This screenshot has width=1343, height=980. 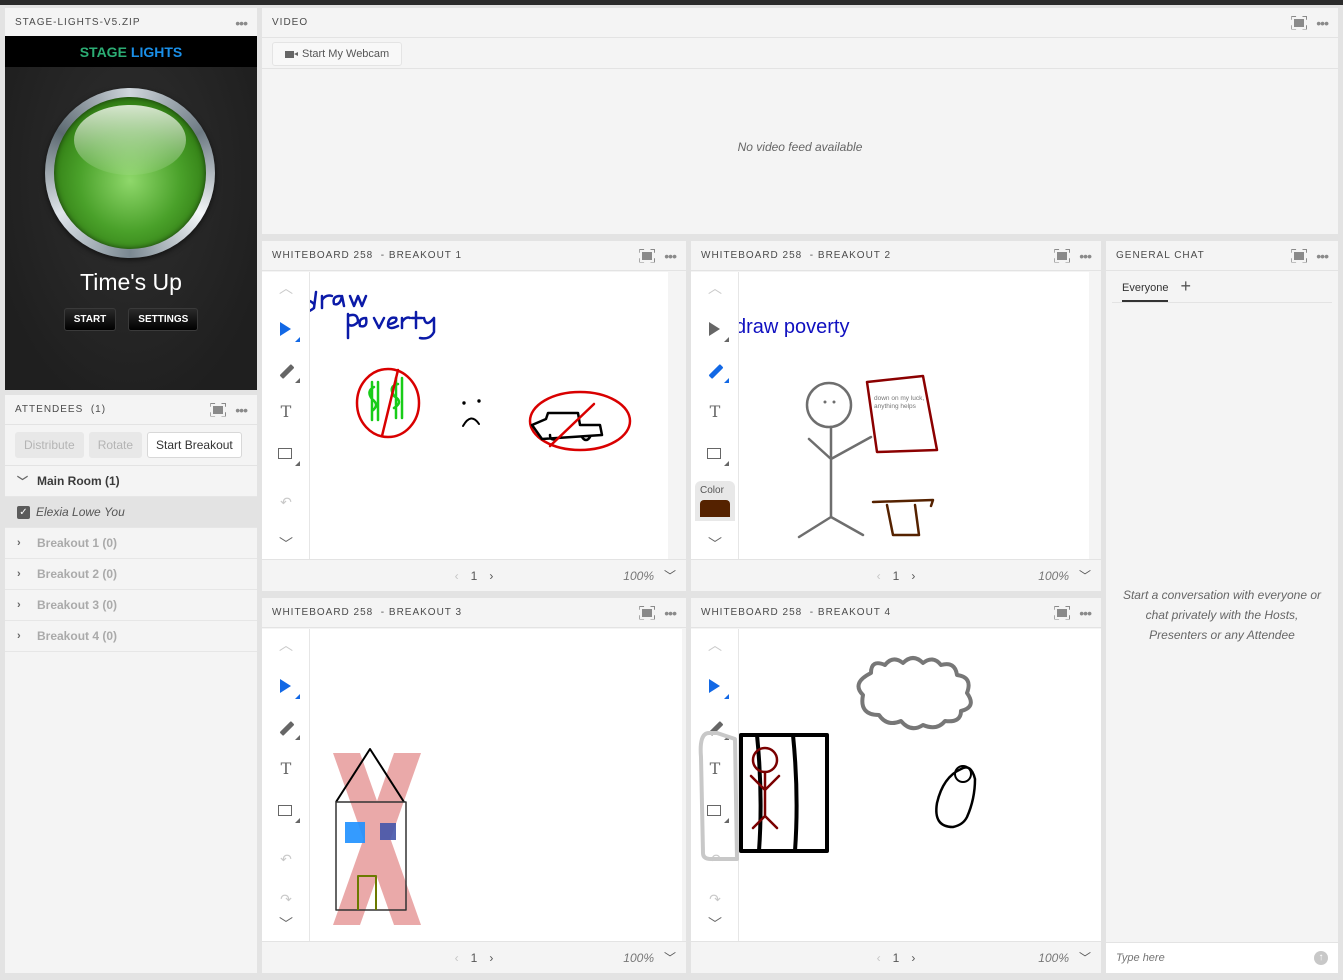 What do you see at coordinates (131, 605) in the screenshot?
I see `room-breakout-3: › Breakout 3 (0)` at bounding box center [131, 605].